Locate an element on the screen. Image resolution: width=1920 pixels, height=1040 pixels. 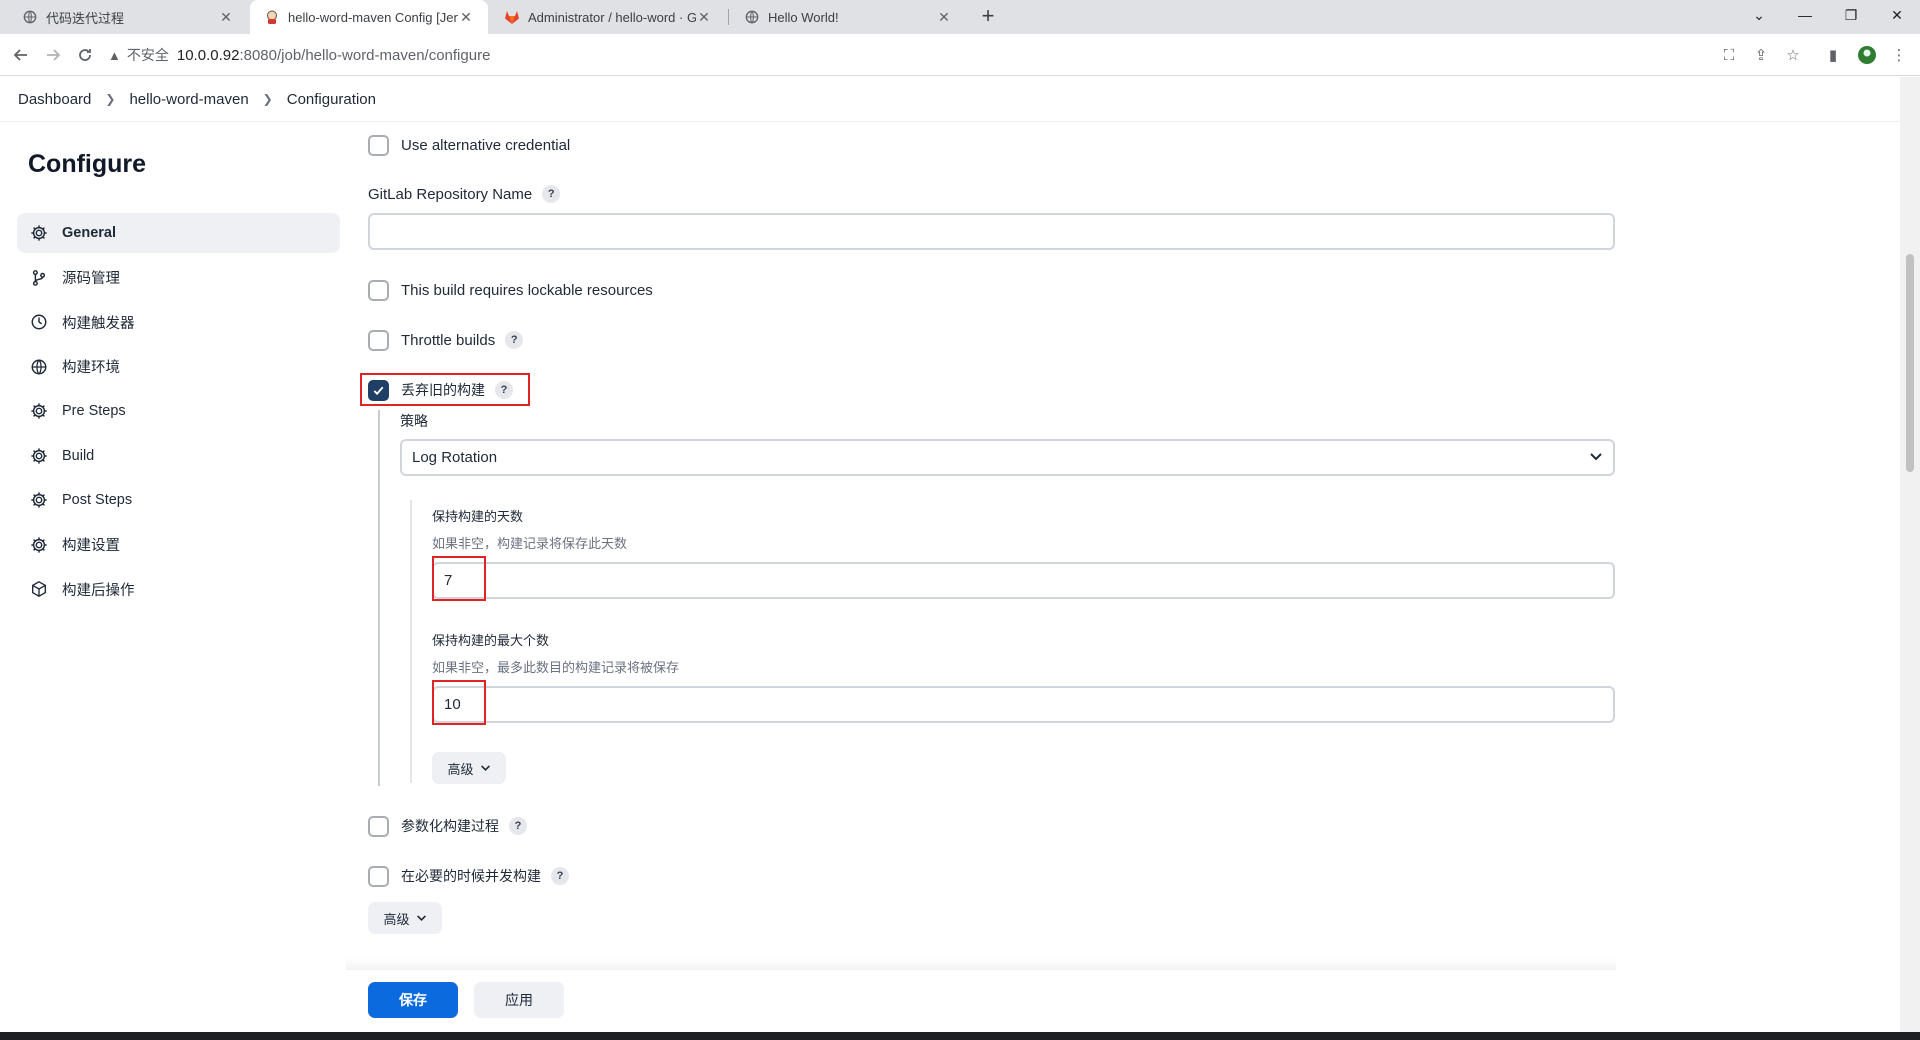
strategy-select: Log Rotation is located at coordinates (1007, 457).